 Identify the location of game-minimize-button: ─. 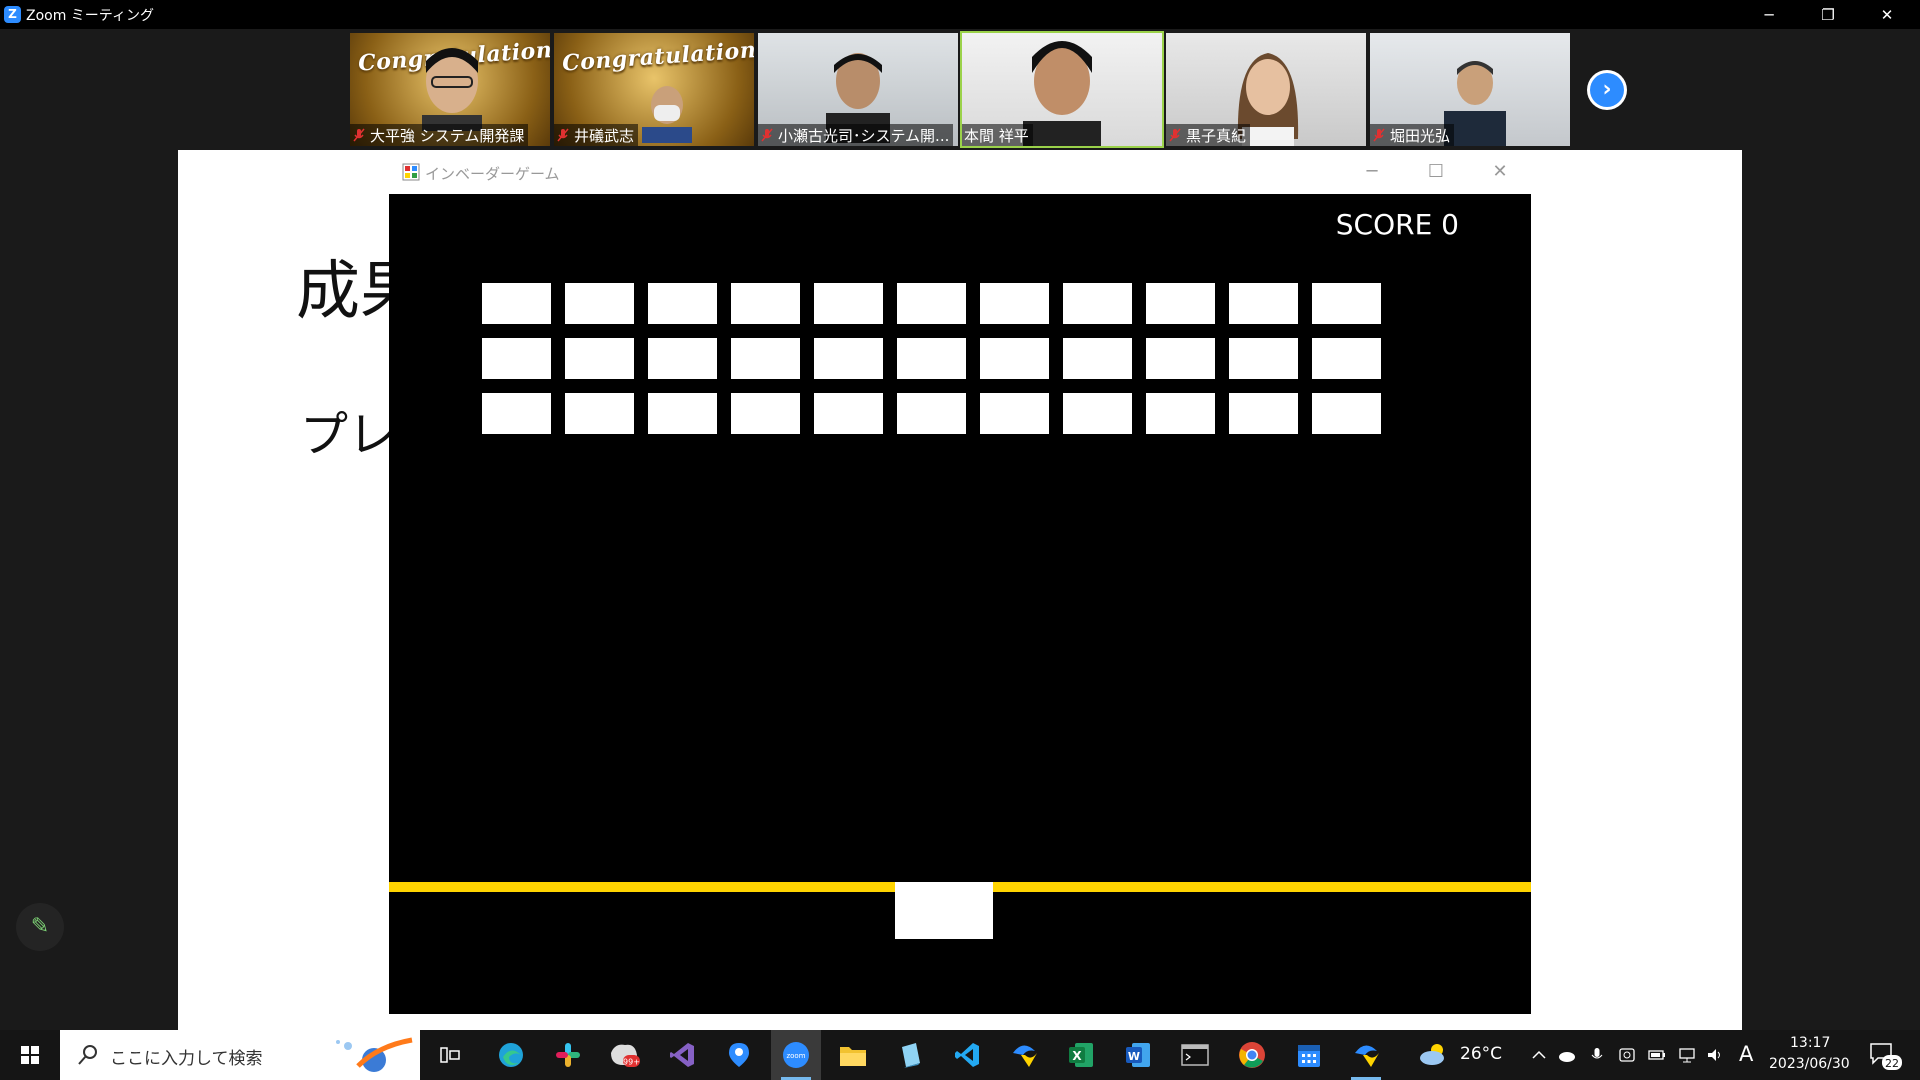
(1372, 172).